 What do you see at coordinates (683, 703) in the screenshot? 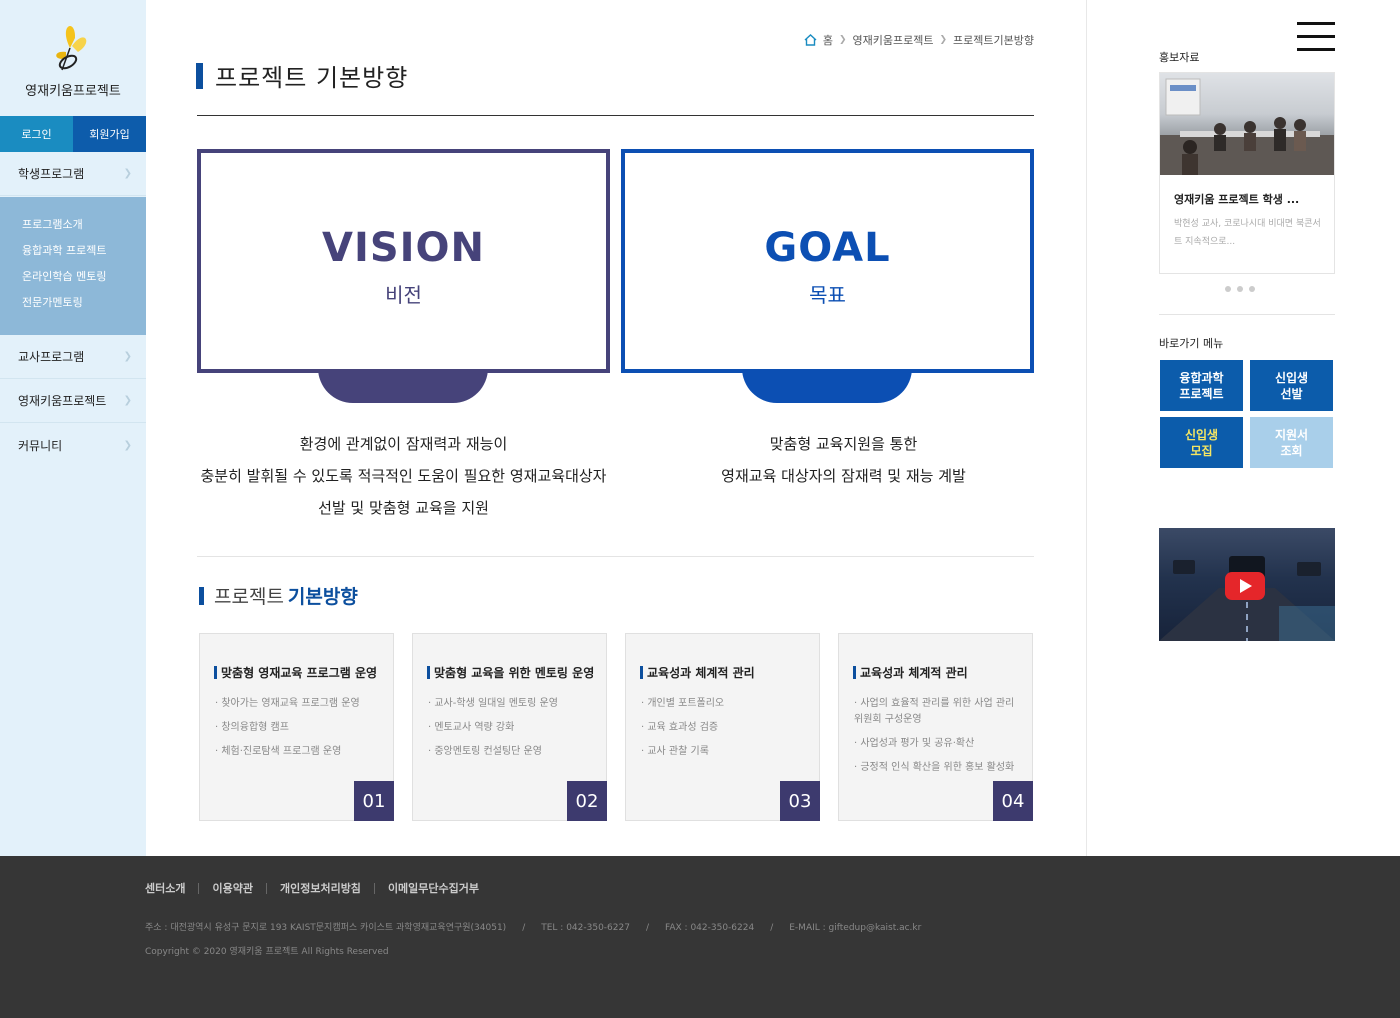
I see `card-item: · 개인별 포트폴리오` at bounding box center [683, 703].